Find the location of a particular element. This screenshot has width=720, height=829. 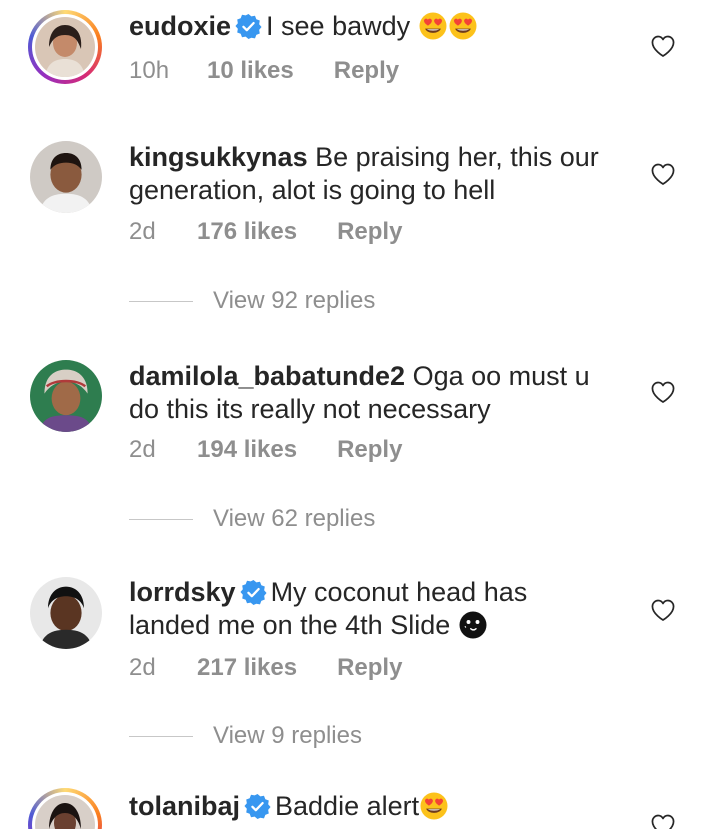

view-replies-button: View 62 replies is located at coordinates (252, 519).